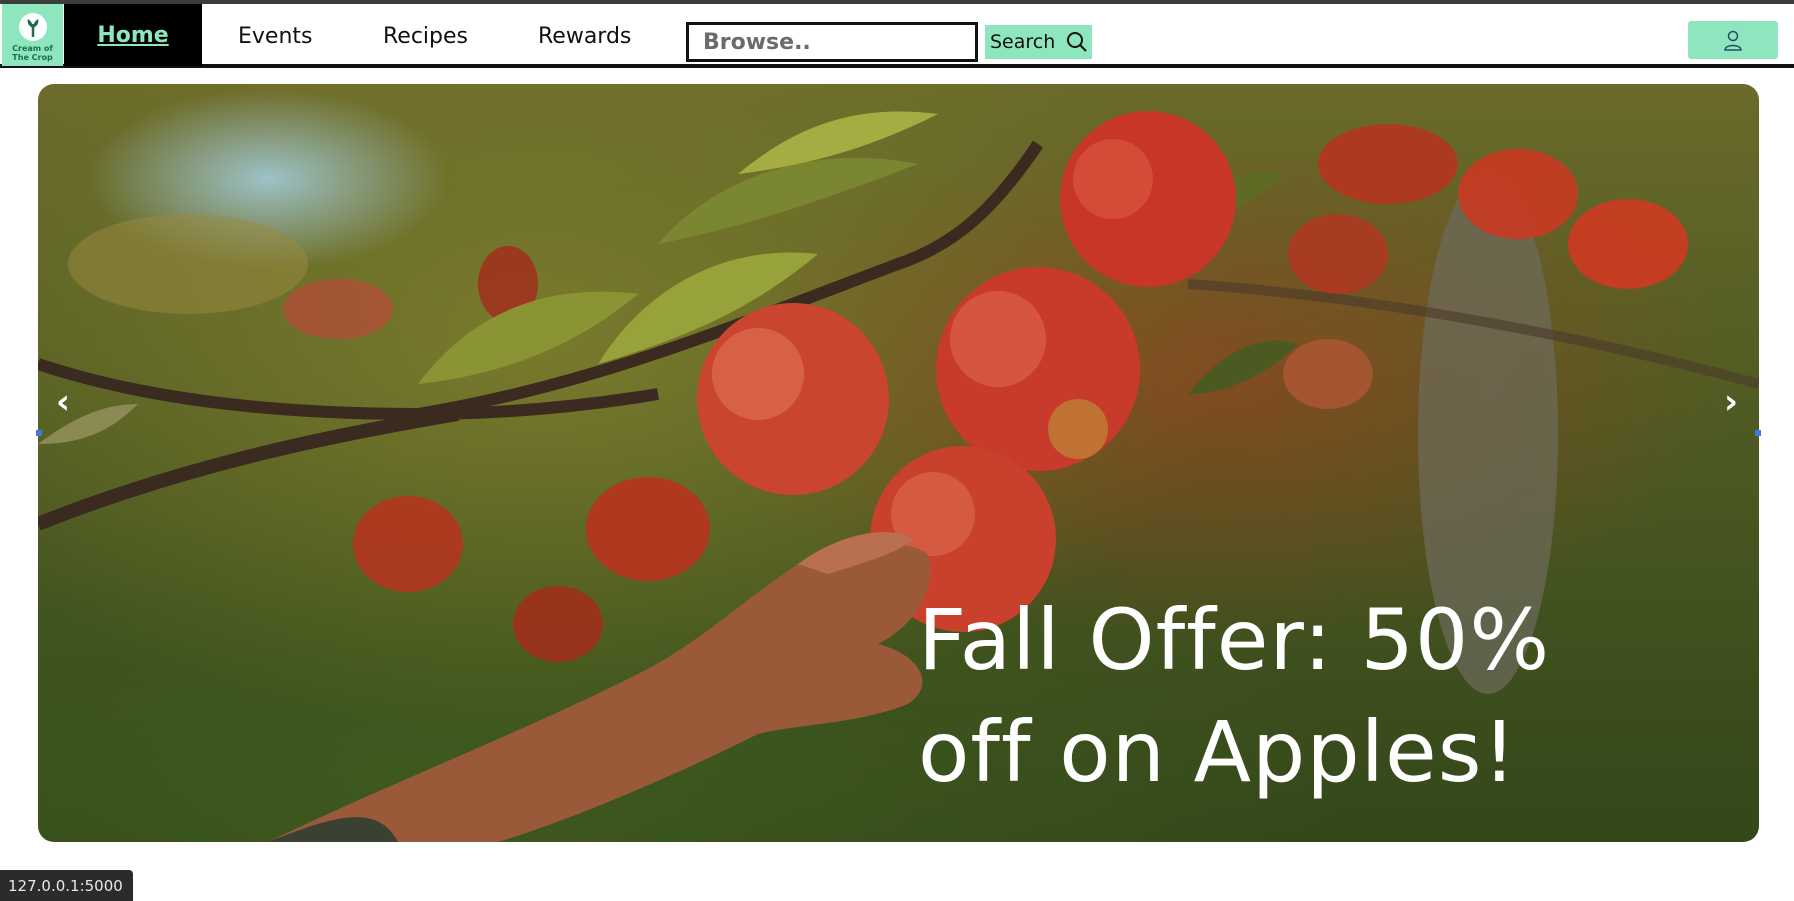 This screenshot has height=901, width=1794. I want to click on search-icon, so click(1077, 42).